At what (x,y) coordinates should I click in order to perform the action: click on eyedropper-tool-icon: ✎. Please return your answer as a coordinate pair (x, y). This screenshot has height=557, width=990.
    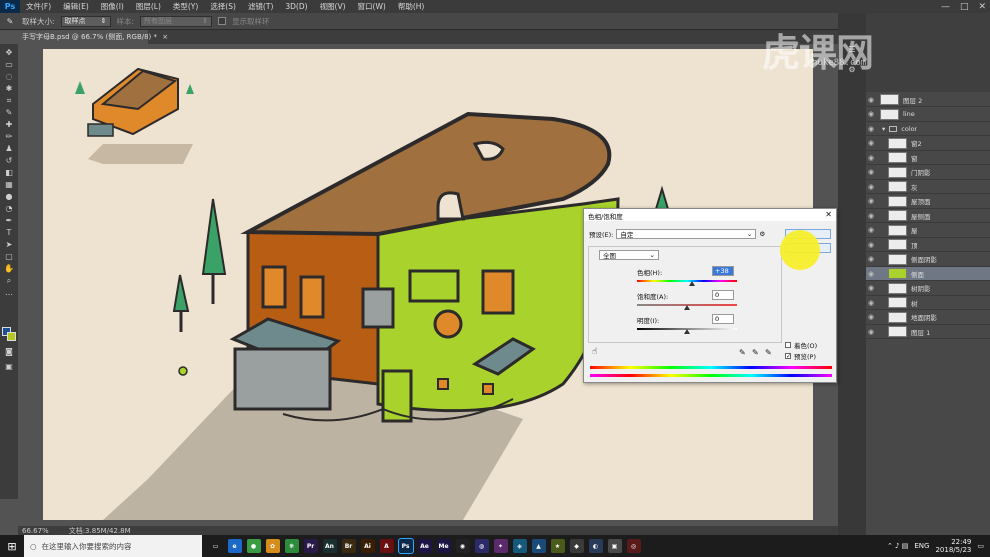
    Looking at the image, I should click on (9, 112).